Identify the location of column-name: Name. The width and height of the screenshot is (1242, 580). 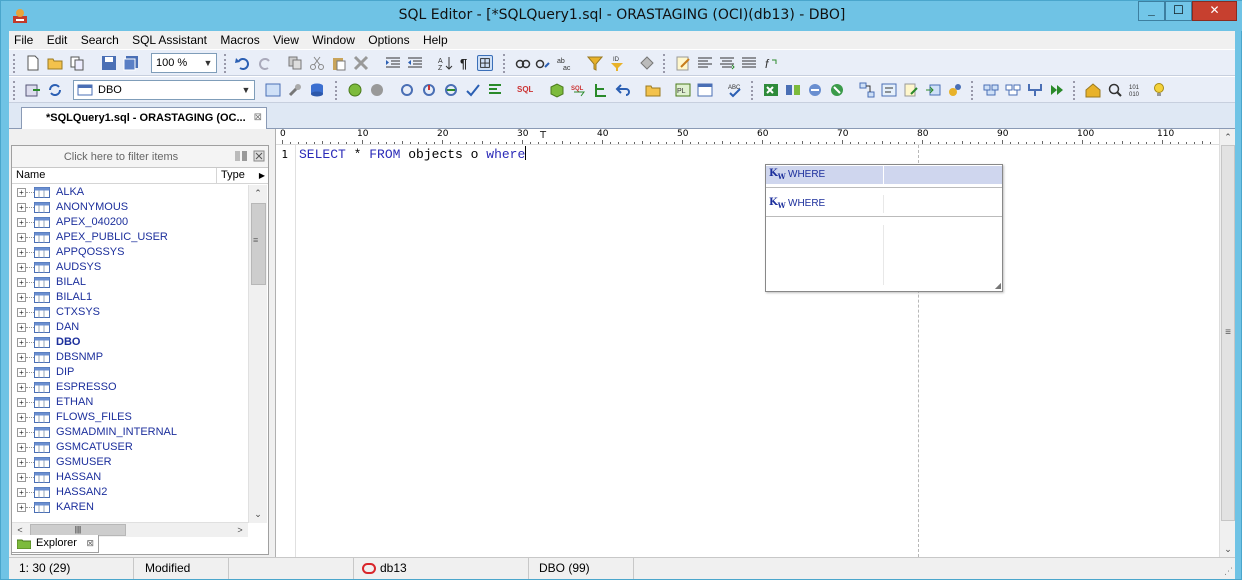
(30, 175).